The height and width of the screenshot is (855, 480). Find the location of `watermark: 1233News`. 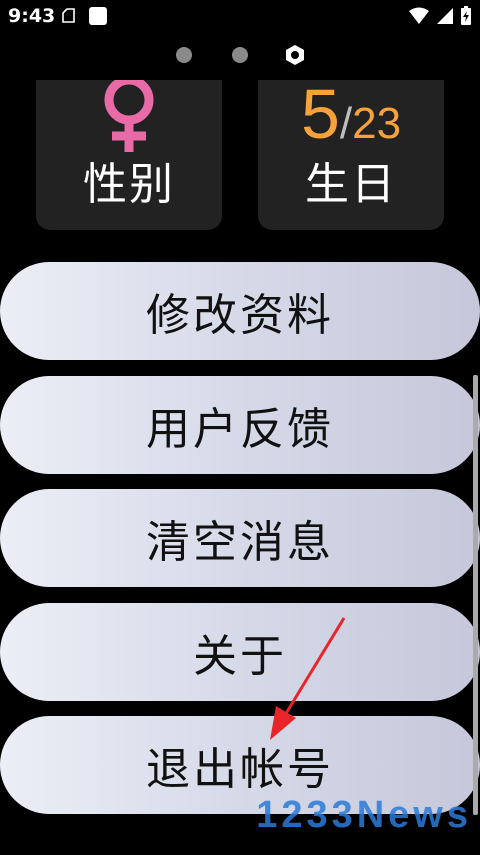

watermark: 1233News is located at coordinates (364, 815).